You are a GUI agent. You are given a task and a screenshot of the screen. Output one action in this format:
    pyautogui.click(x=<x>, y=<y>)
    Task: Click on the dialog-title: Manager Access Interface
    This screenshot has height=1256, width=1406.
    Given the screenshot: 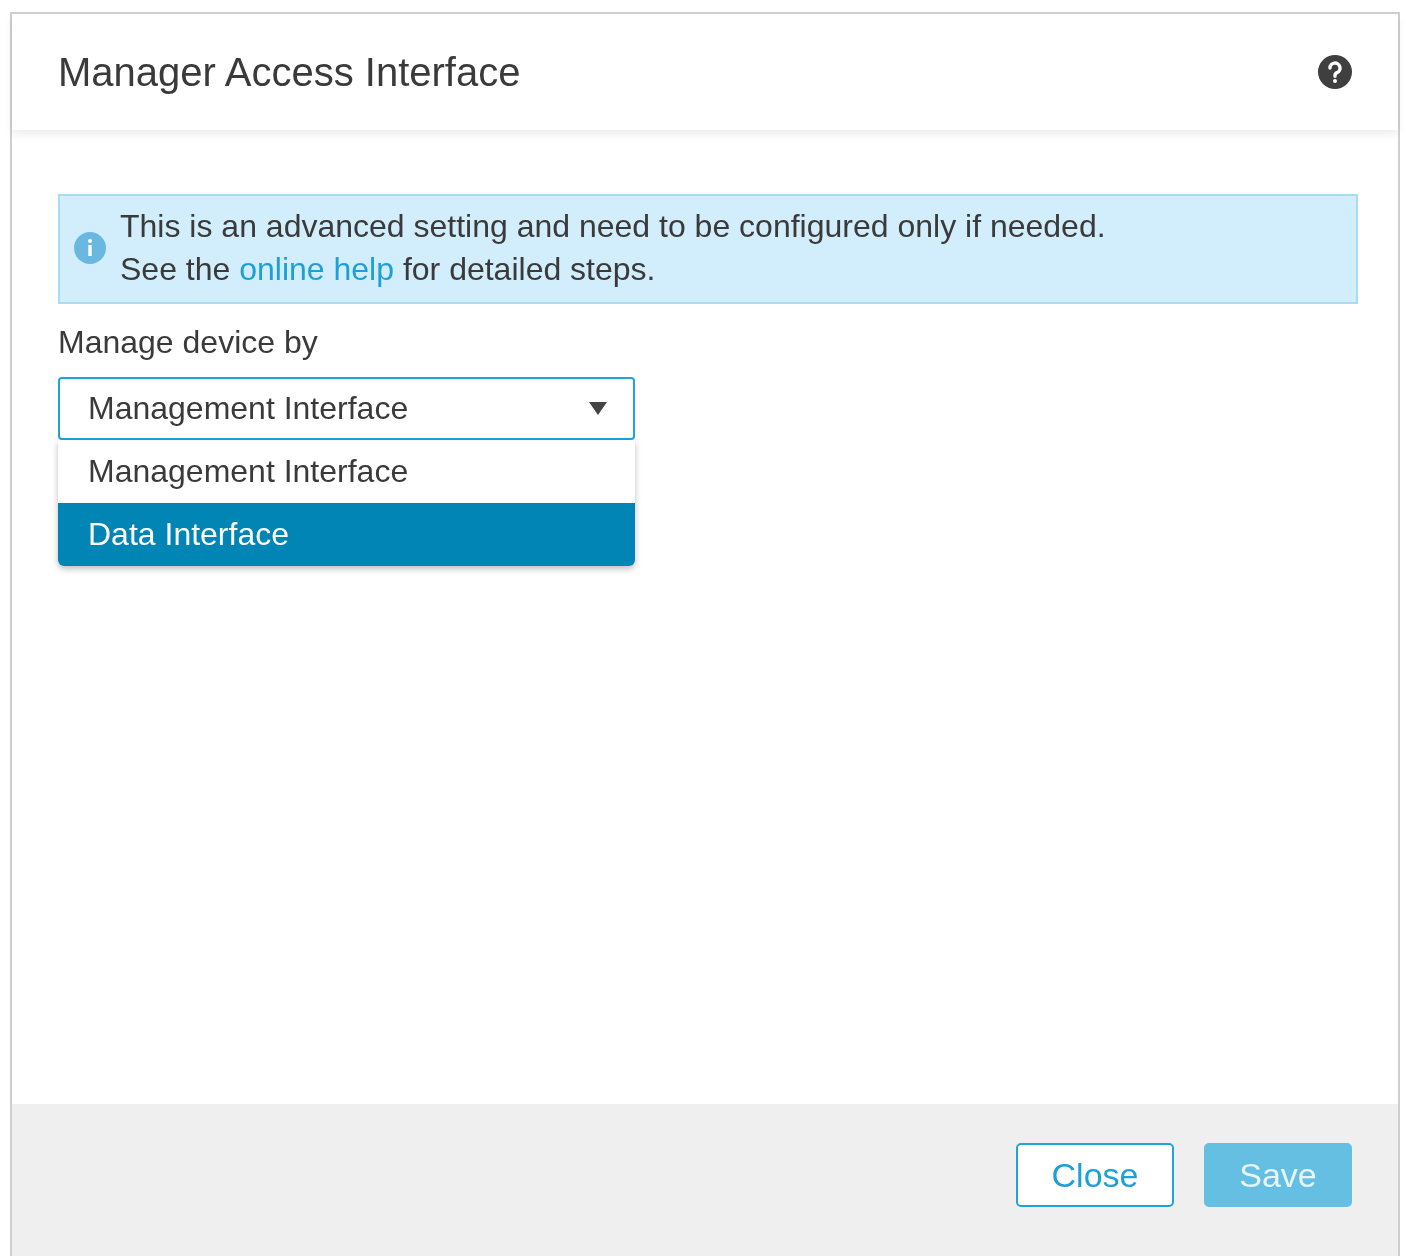 What is the action you would take?
    pyautogui.click(x=289, y=72)
    